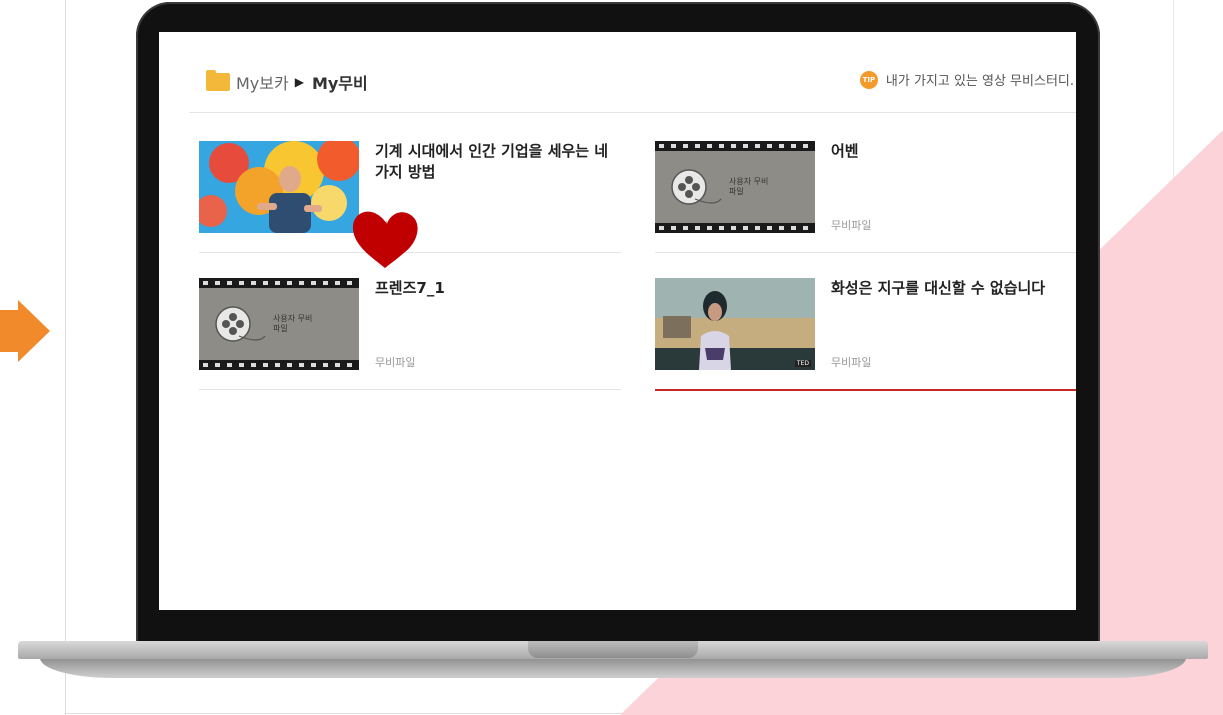 The image size is (1223, 715). Describe the element at coordinates (865, 210) in the screenshot. I see `video-card: 사용자 무비파일 어벤 무비파일` at that location.